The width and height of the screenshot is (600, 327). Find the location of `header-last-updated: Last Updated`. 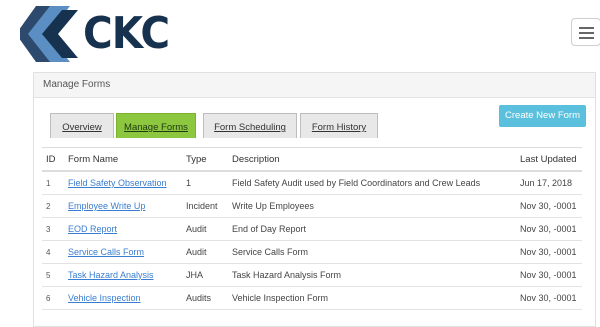

header-last-updated: Last Updated is located at coordinates (549, 159).